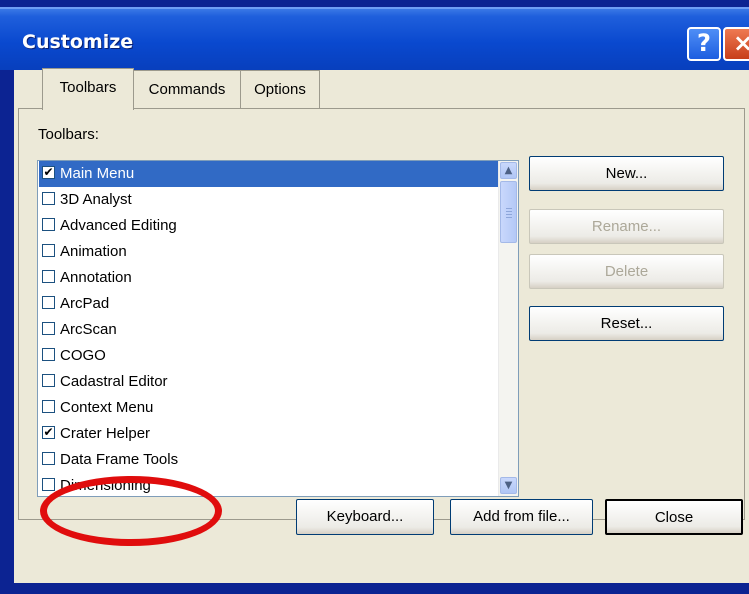  I want to click on tab-options-label: Options, so click(280, 89).